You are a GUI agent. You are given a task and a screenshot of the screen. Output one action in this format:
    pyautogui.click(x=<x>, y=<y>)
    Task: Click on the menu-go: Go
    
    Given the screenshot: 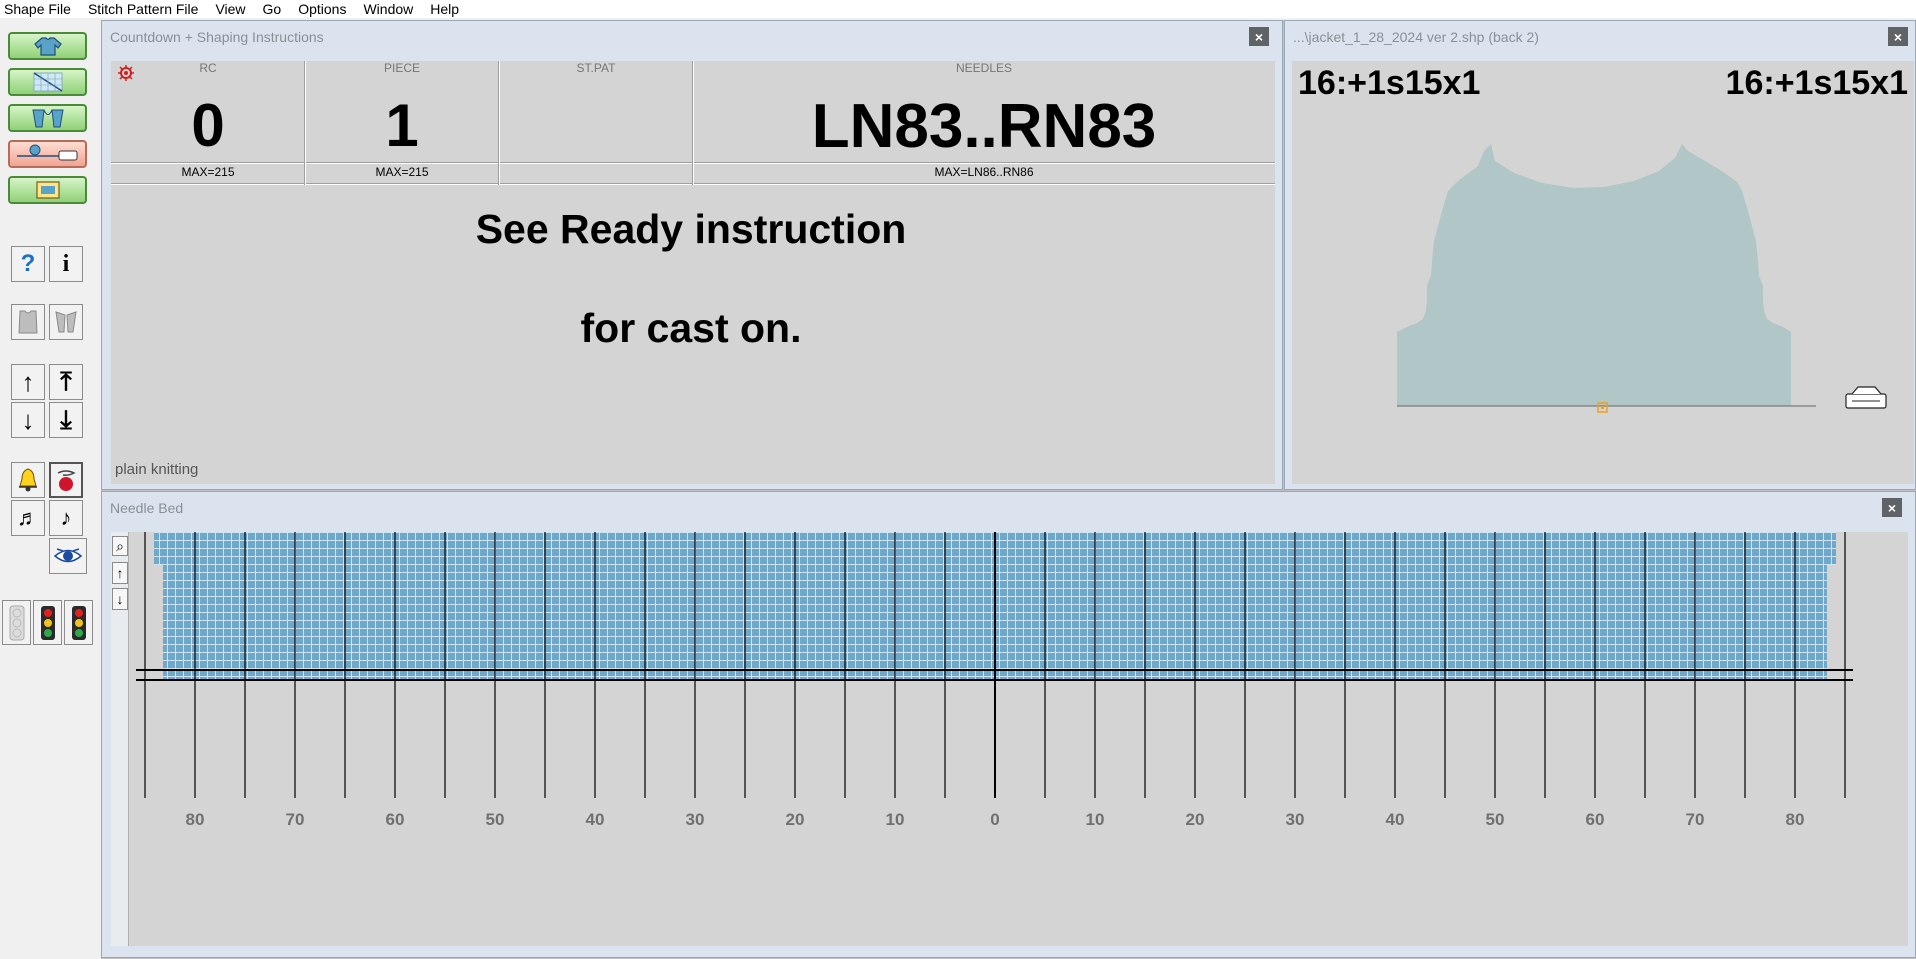 What is the action you would take?
    pyautogui.click(x=272, y=9)
    